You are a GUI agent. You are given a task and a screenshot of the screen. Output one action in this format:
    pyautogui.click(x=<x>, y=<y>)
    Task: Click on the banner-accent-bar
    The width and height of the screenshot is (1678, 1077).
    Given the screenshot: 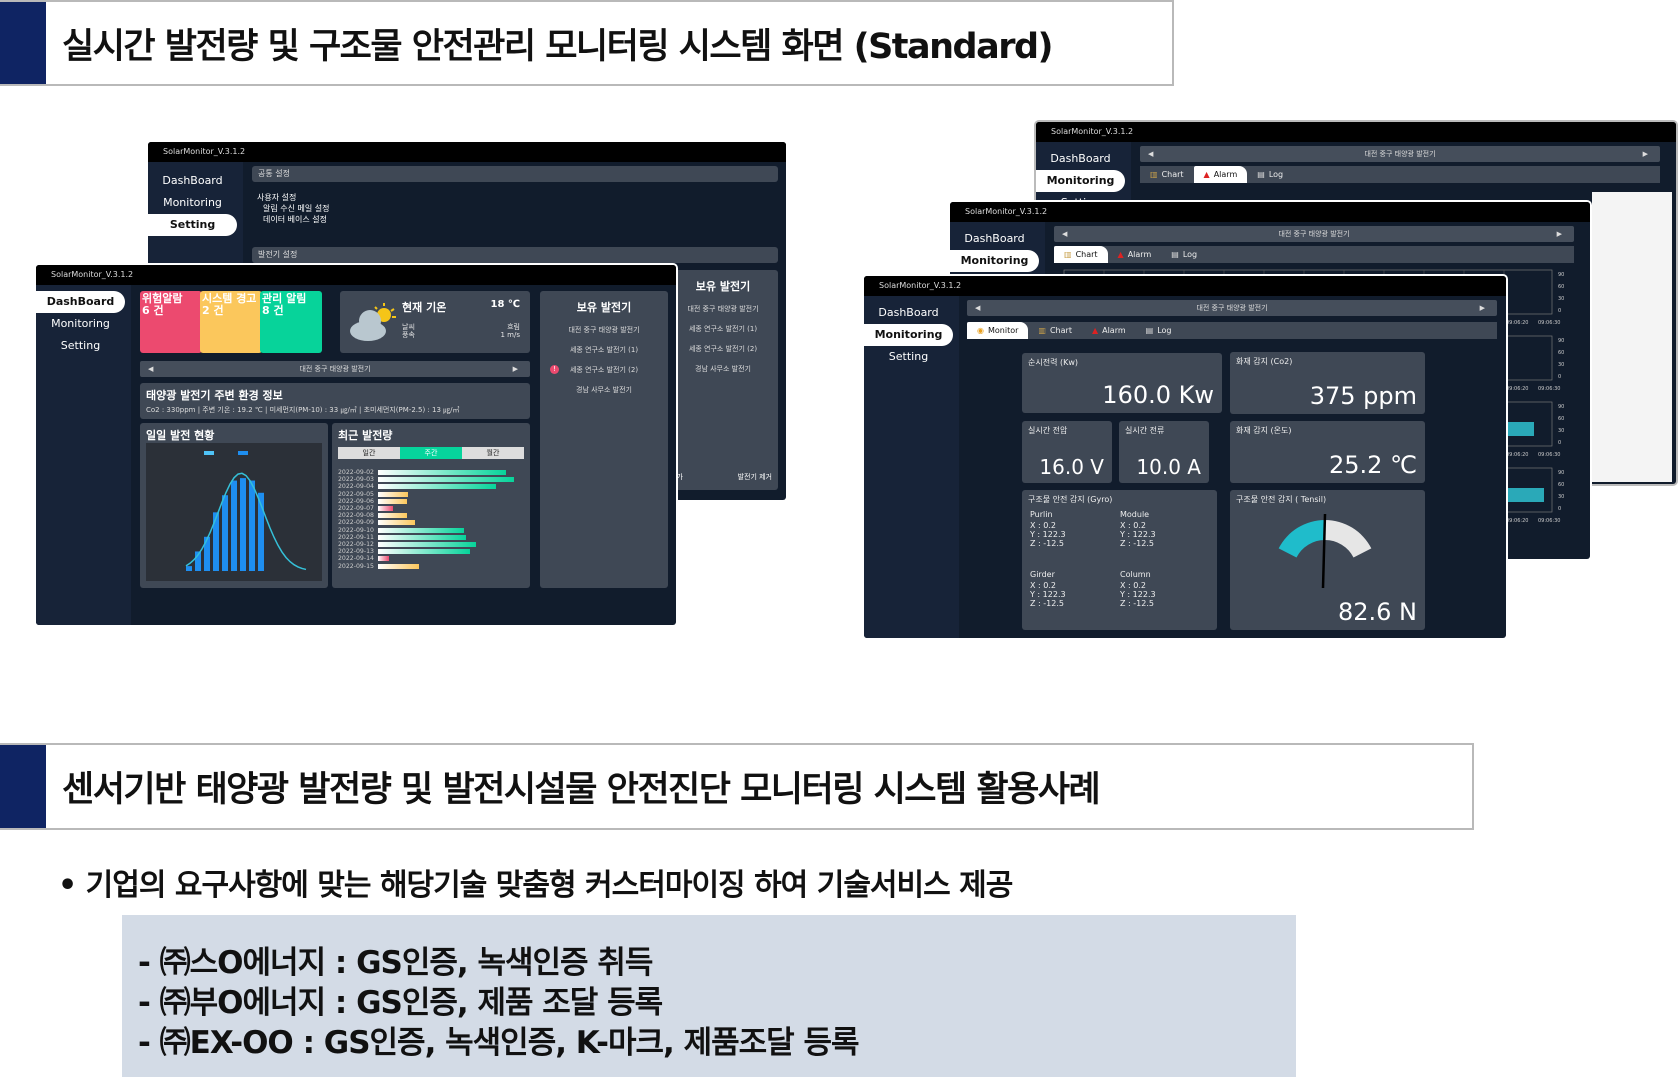 What is the action you would take?
    pyautogui.click(x=23, y=43)
    